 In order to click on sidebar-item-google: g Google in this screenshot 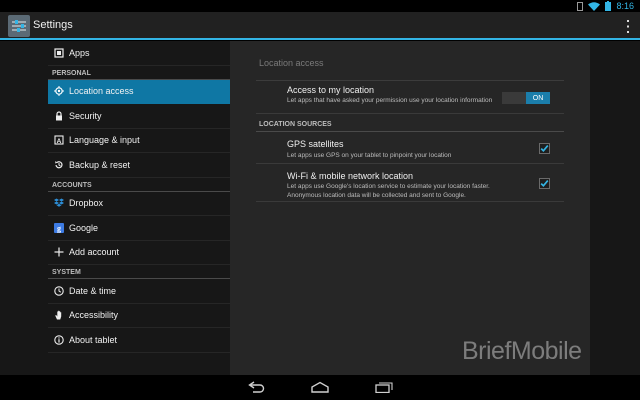, I will do `click(139, 228)`.